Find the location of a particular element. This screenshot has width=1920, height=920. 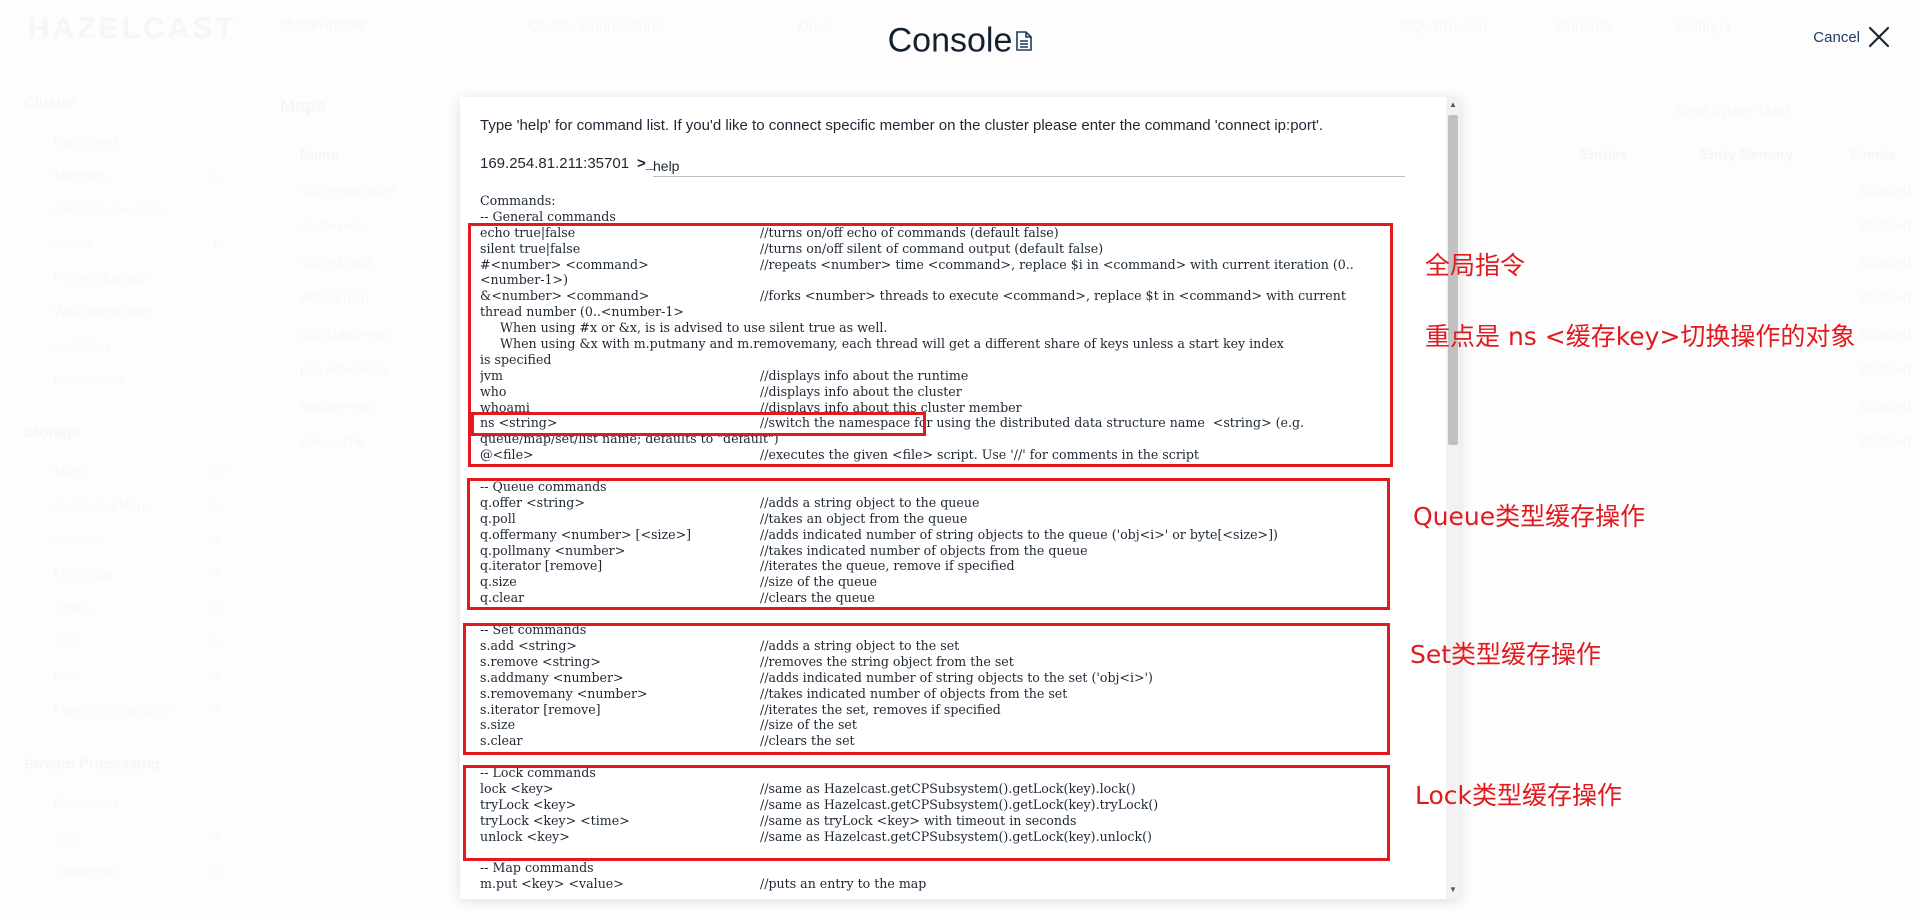

modal-title: Console is located at coordinates (960, 40).